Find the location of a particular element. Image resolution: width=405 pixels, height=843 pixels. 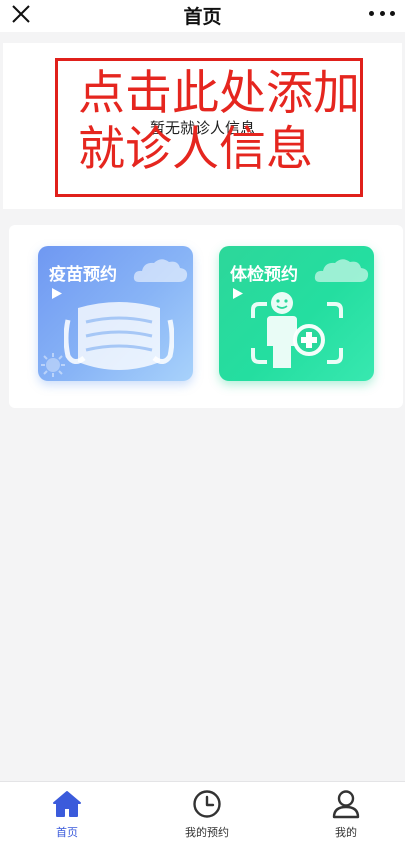

vaccine-appointment-tile: 疫苗预约 is located at coordinates (115, 313).